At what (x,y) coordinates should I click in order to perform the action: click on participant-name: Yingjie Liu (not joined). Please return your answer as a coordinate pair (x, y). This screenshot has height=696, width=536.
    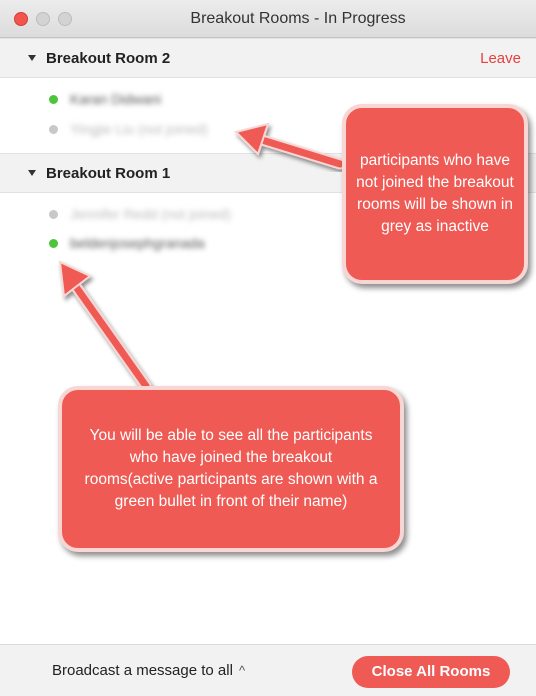
    Looking at the image, I should click on (139, 129).